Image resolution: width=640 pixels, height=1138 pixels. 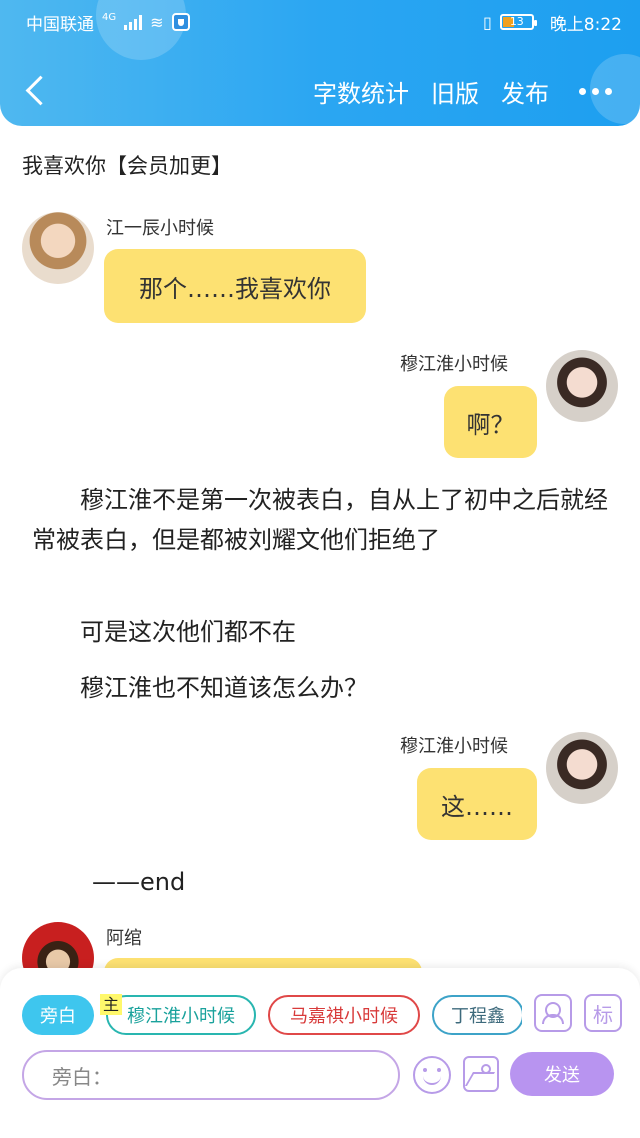 What do you see at coordinates (133, 22) in the screenshot?
I see `signal-icon` at bounding box center [133, 22].